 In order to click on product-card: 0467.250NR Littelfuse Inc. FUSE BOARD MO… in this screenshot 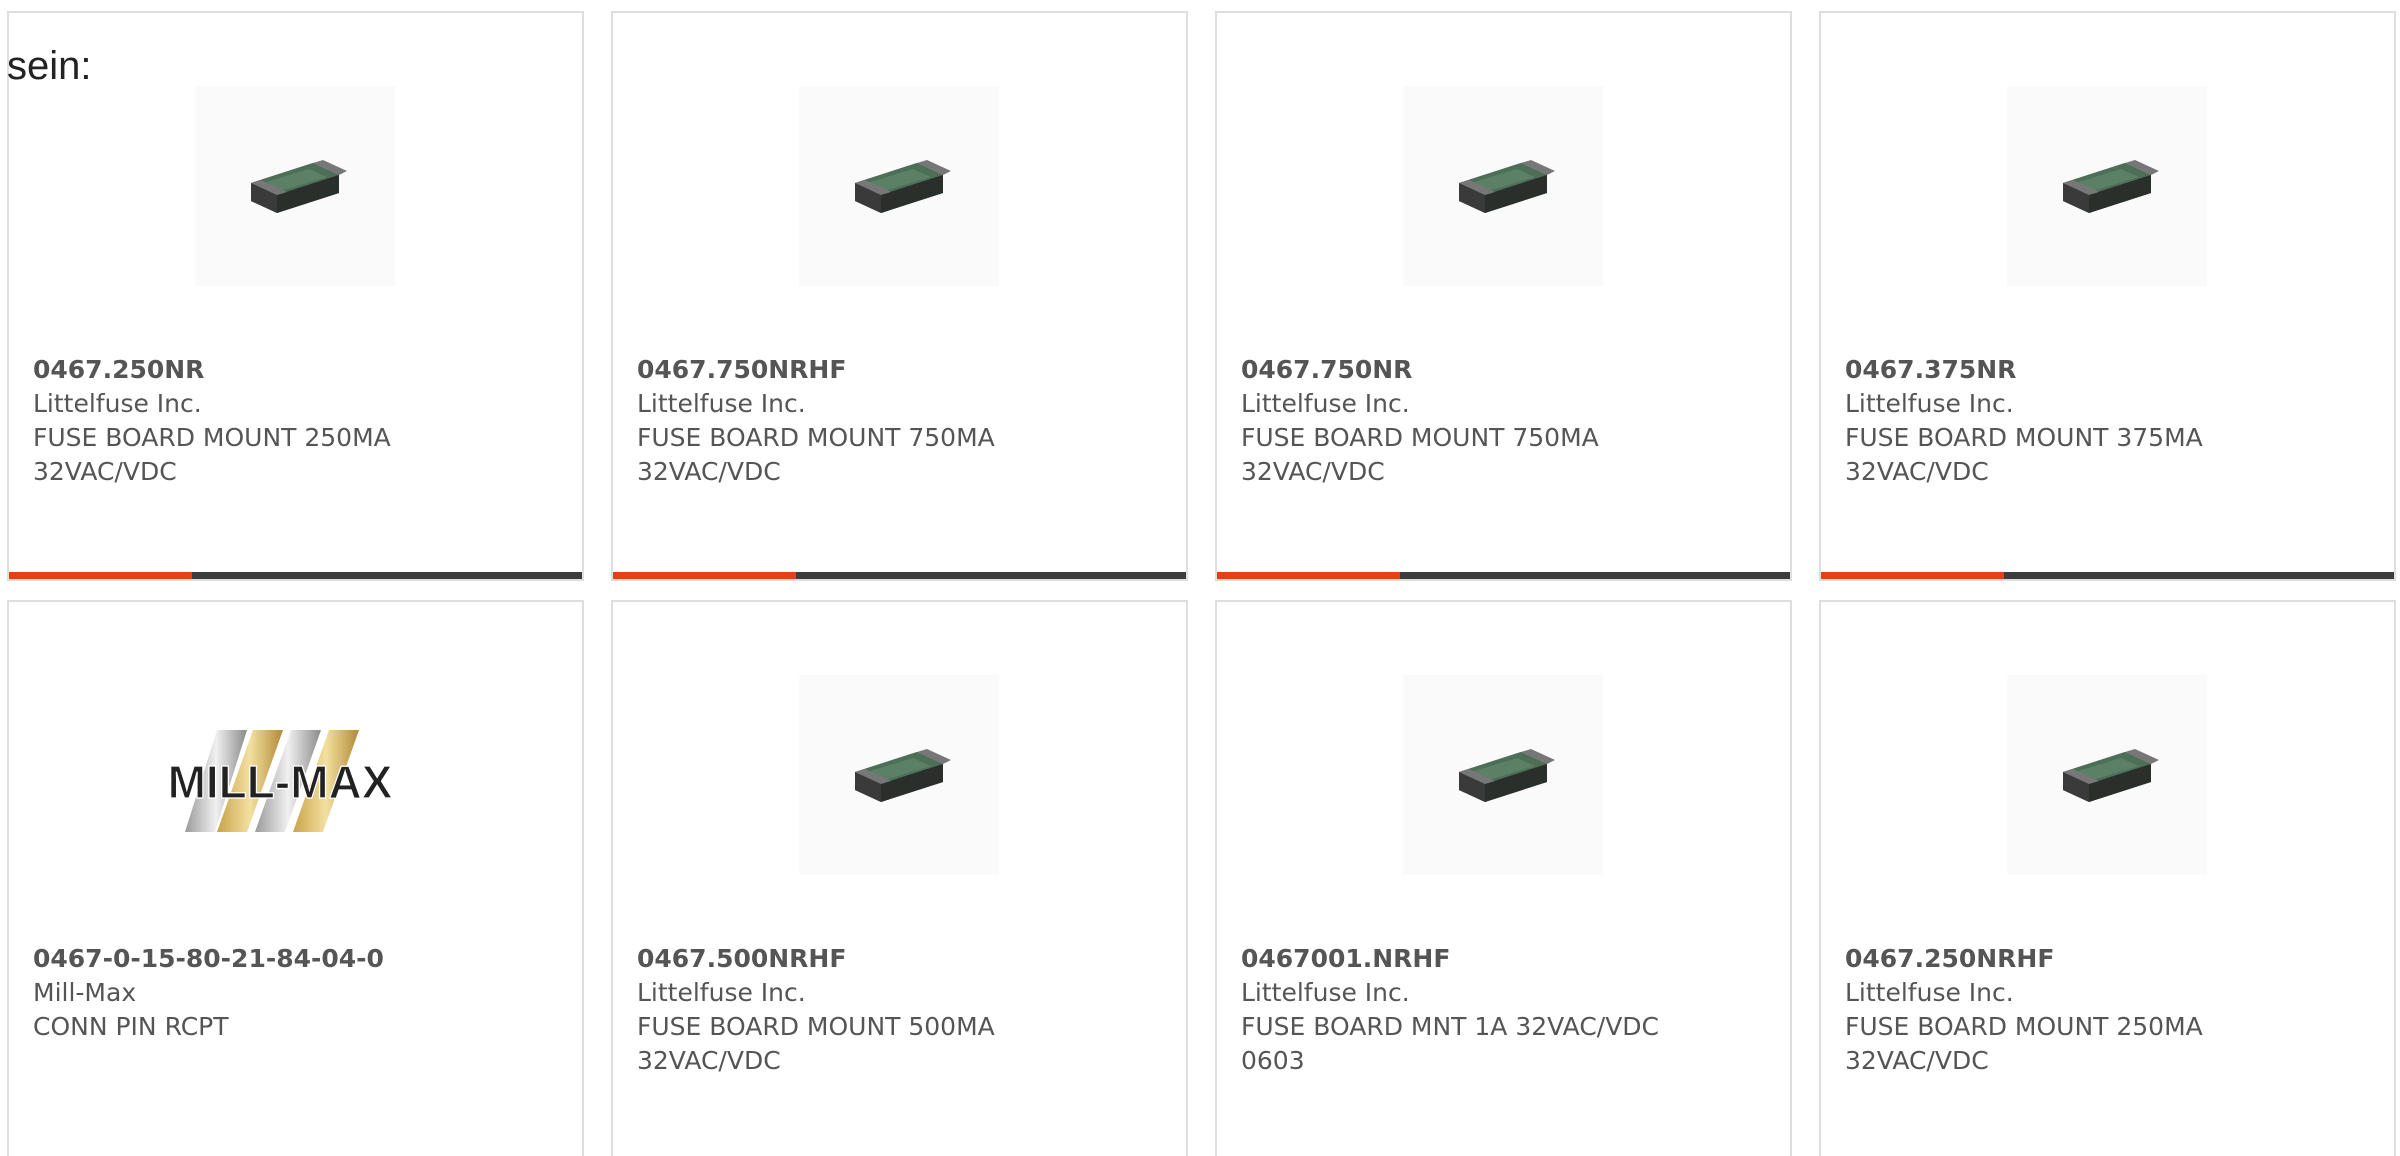, I will do `click(295, 296)`.